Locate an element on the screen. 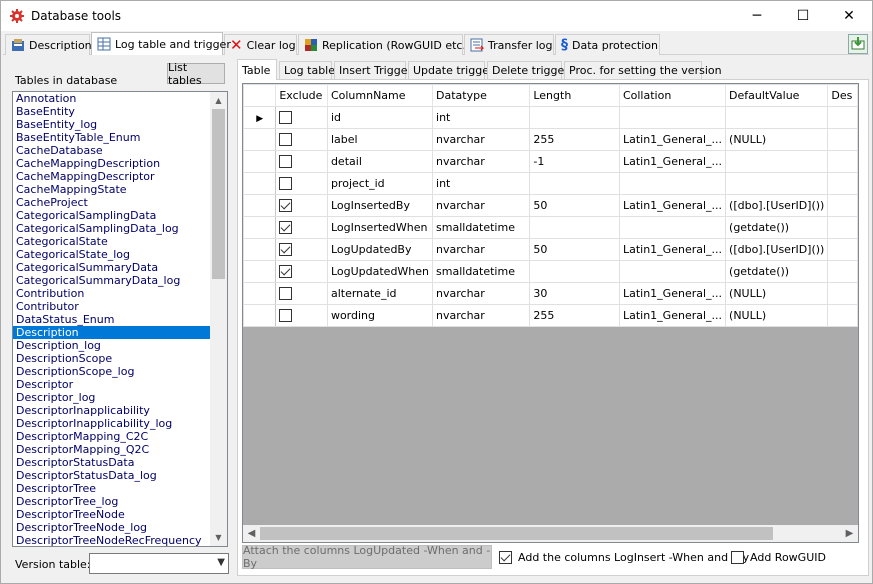 Image resolution: width=873 pixels, height=584 pixels. tab-transfer-log: Transfer log is located at coordinates (509, 44).